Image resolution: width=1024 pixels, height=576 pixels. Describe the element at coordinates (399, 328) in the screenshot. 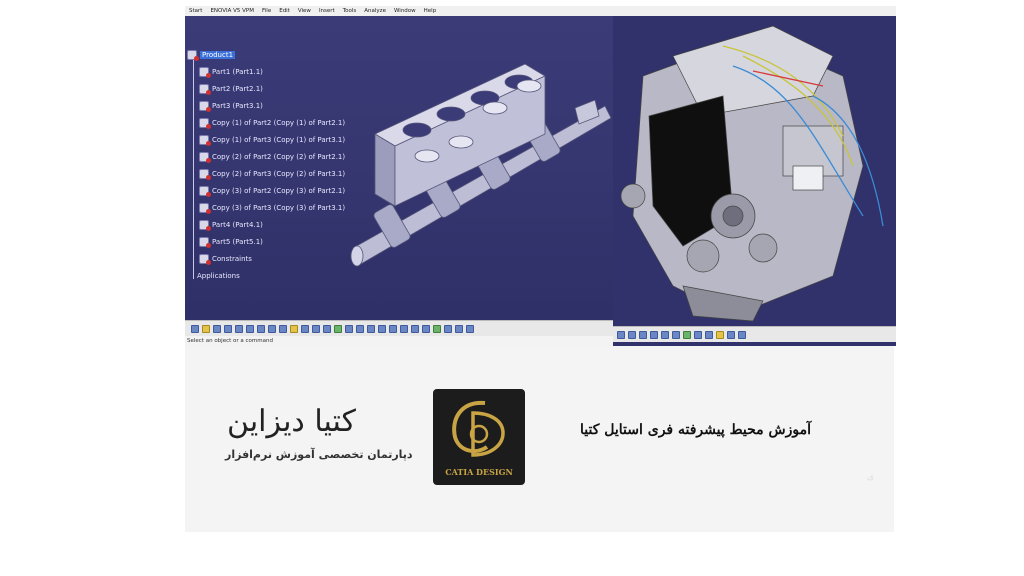

I see `bottom-toolbar` at that location.